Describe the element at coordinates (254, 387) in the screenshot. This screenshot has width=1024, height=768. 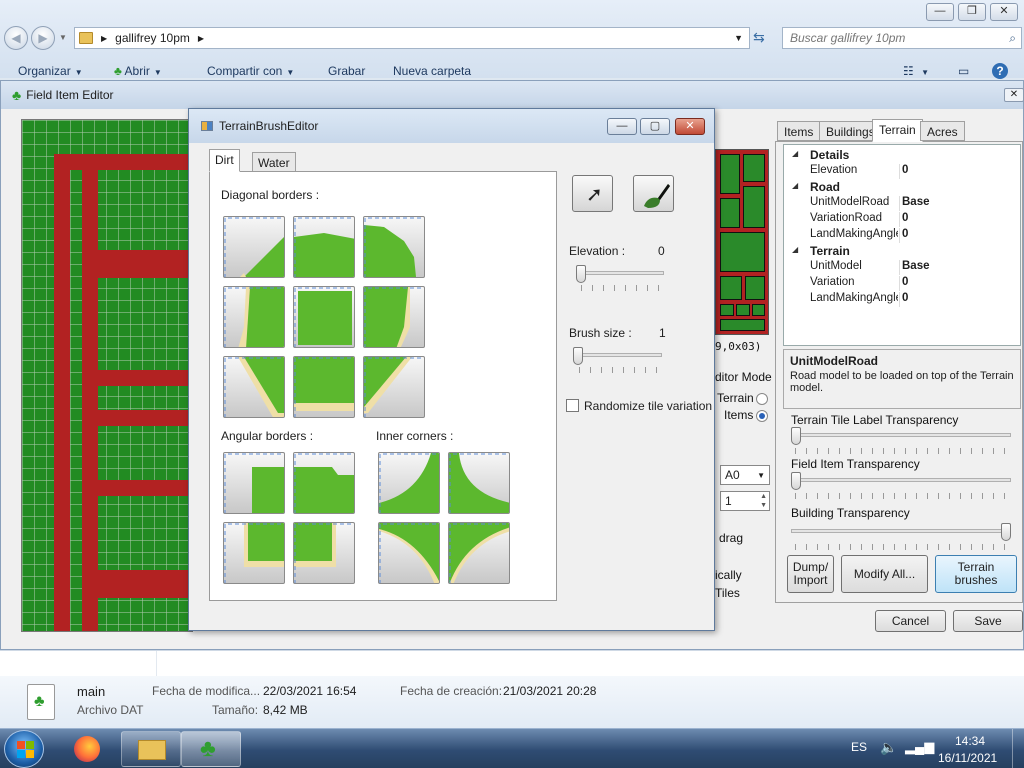
I see `diag-tile-sw` at that location.